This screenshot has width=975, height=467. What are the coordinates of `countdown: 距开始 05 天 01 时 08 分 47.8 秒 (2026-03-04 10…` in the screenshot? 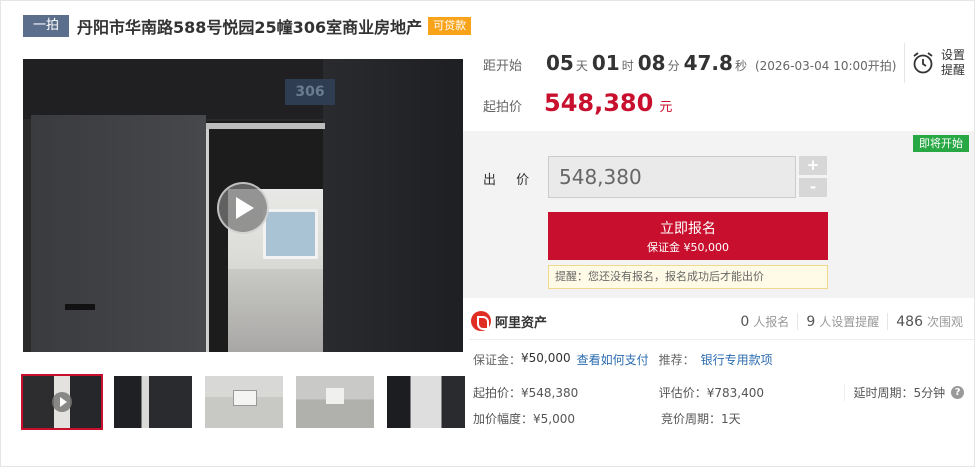 It's located at (693, 66).